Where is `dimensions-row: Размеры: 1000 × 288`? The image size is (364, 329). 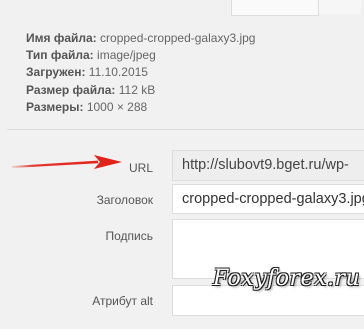
dimensions-row: Размеры: 1000 × 288 is located at coordinates (140, 107).